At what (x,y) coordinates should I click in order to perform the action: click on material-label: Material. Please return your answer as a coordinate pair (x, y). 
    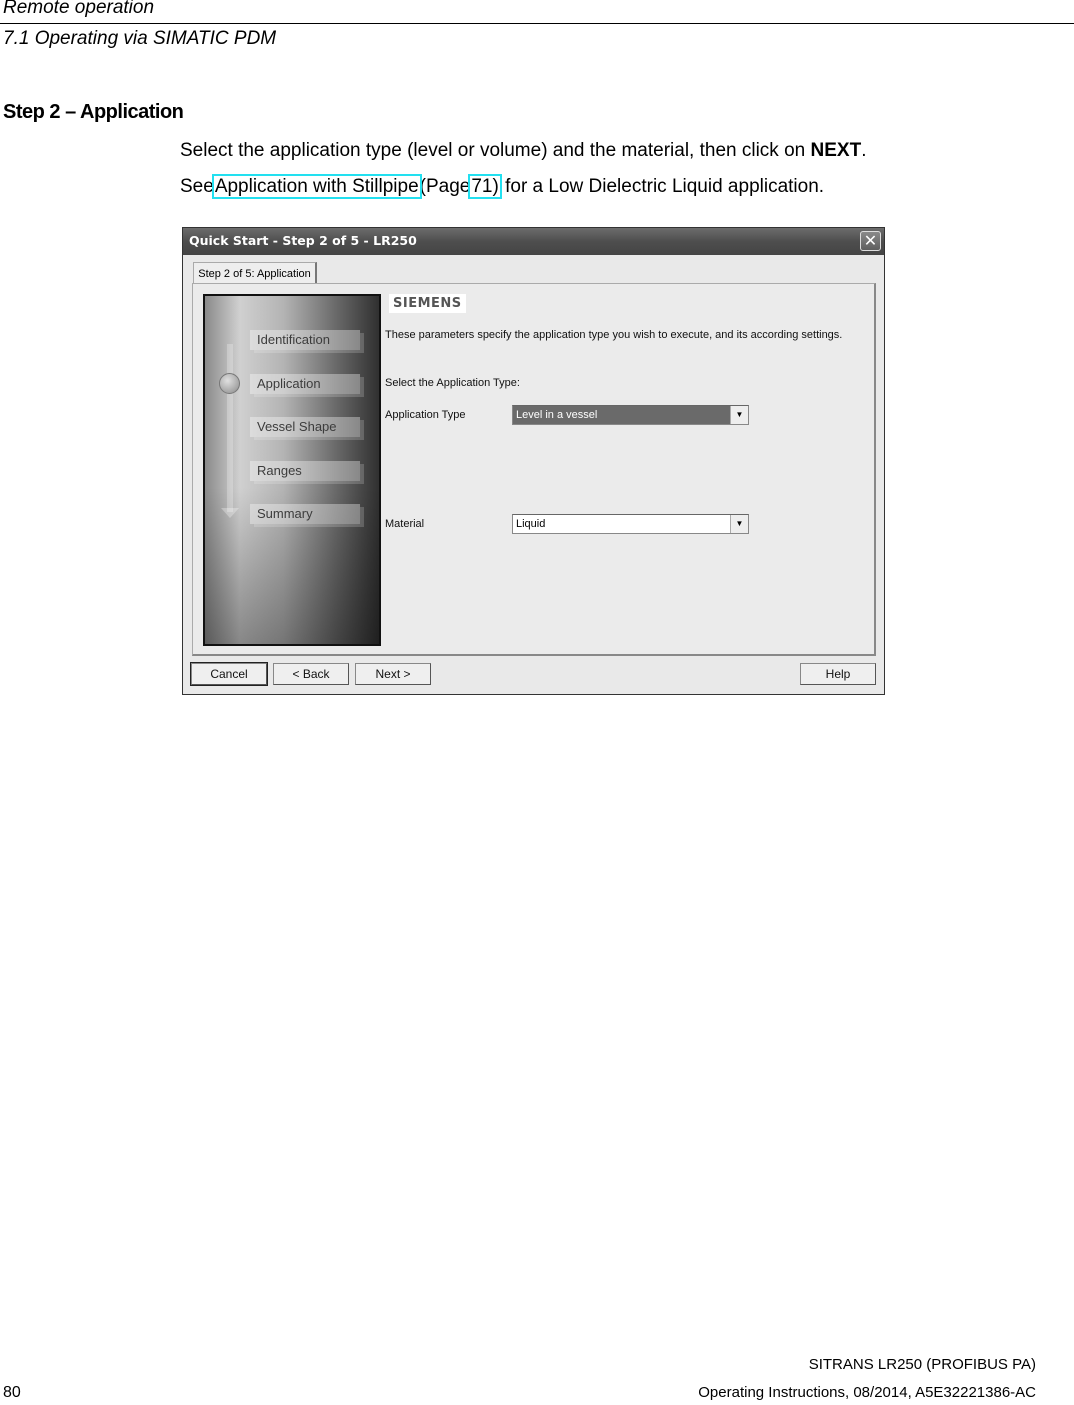
    Looking at the image, I should click on (405, 524).